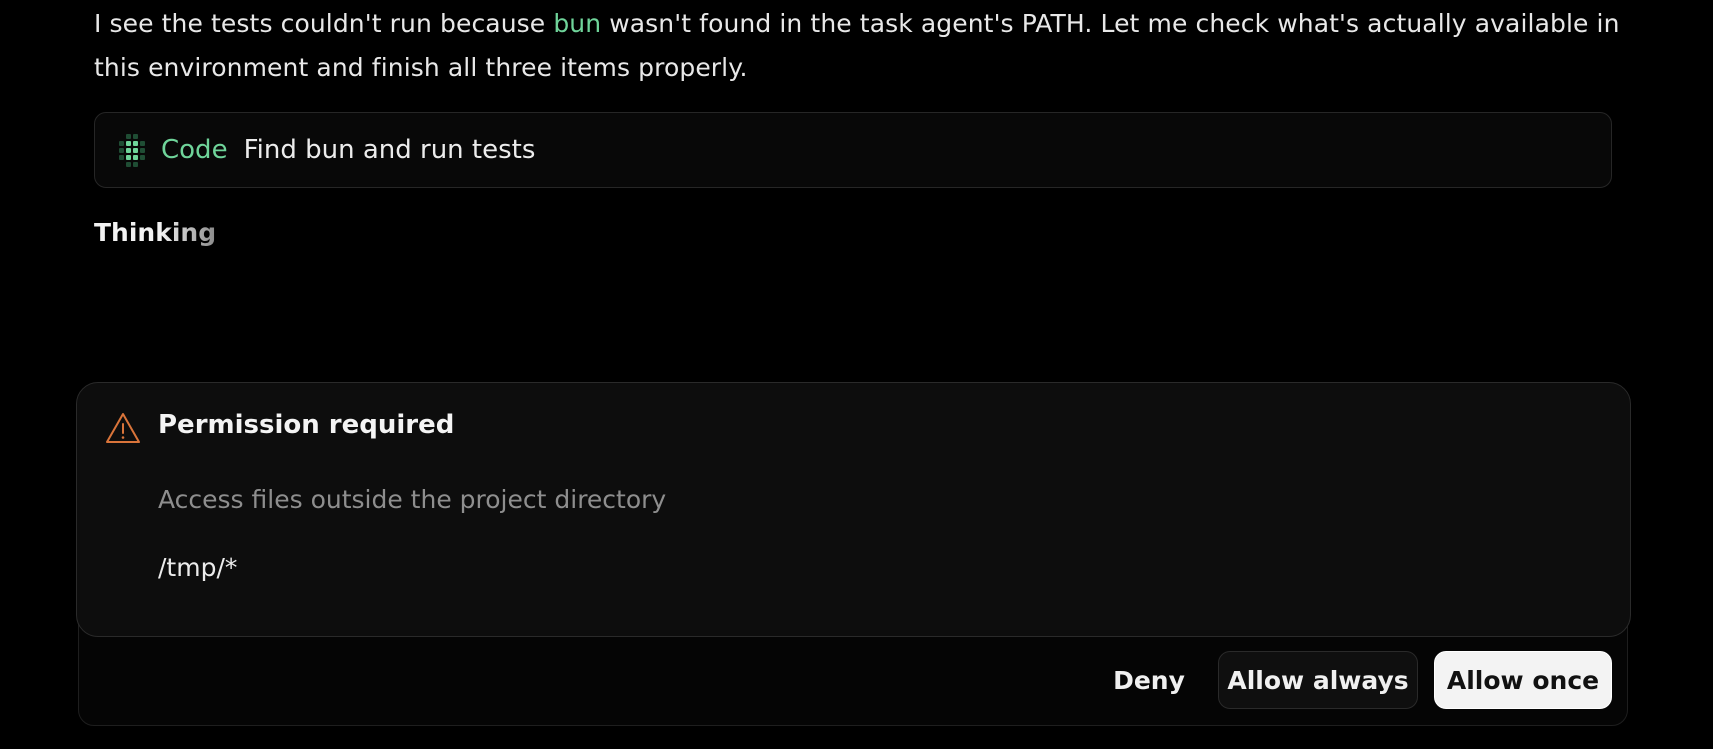 The height and width of the screenshot is (749, 1713). I want to click on permission-title: Permission required, so click(306, 425).